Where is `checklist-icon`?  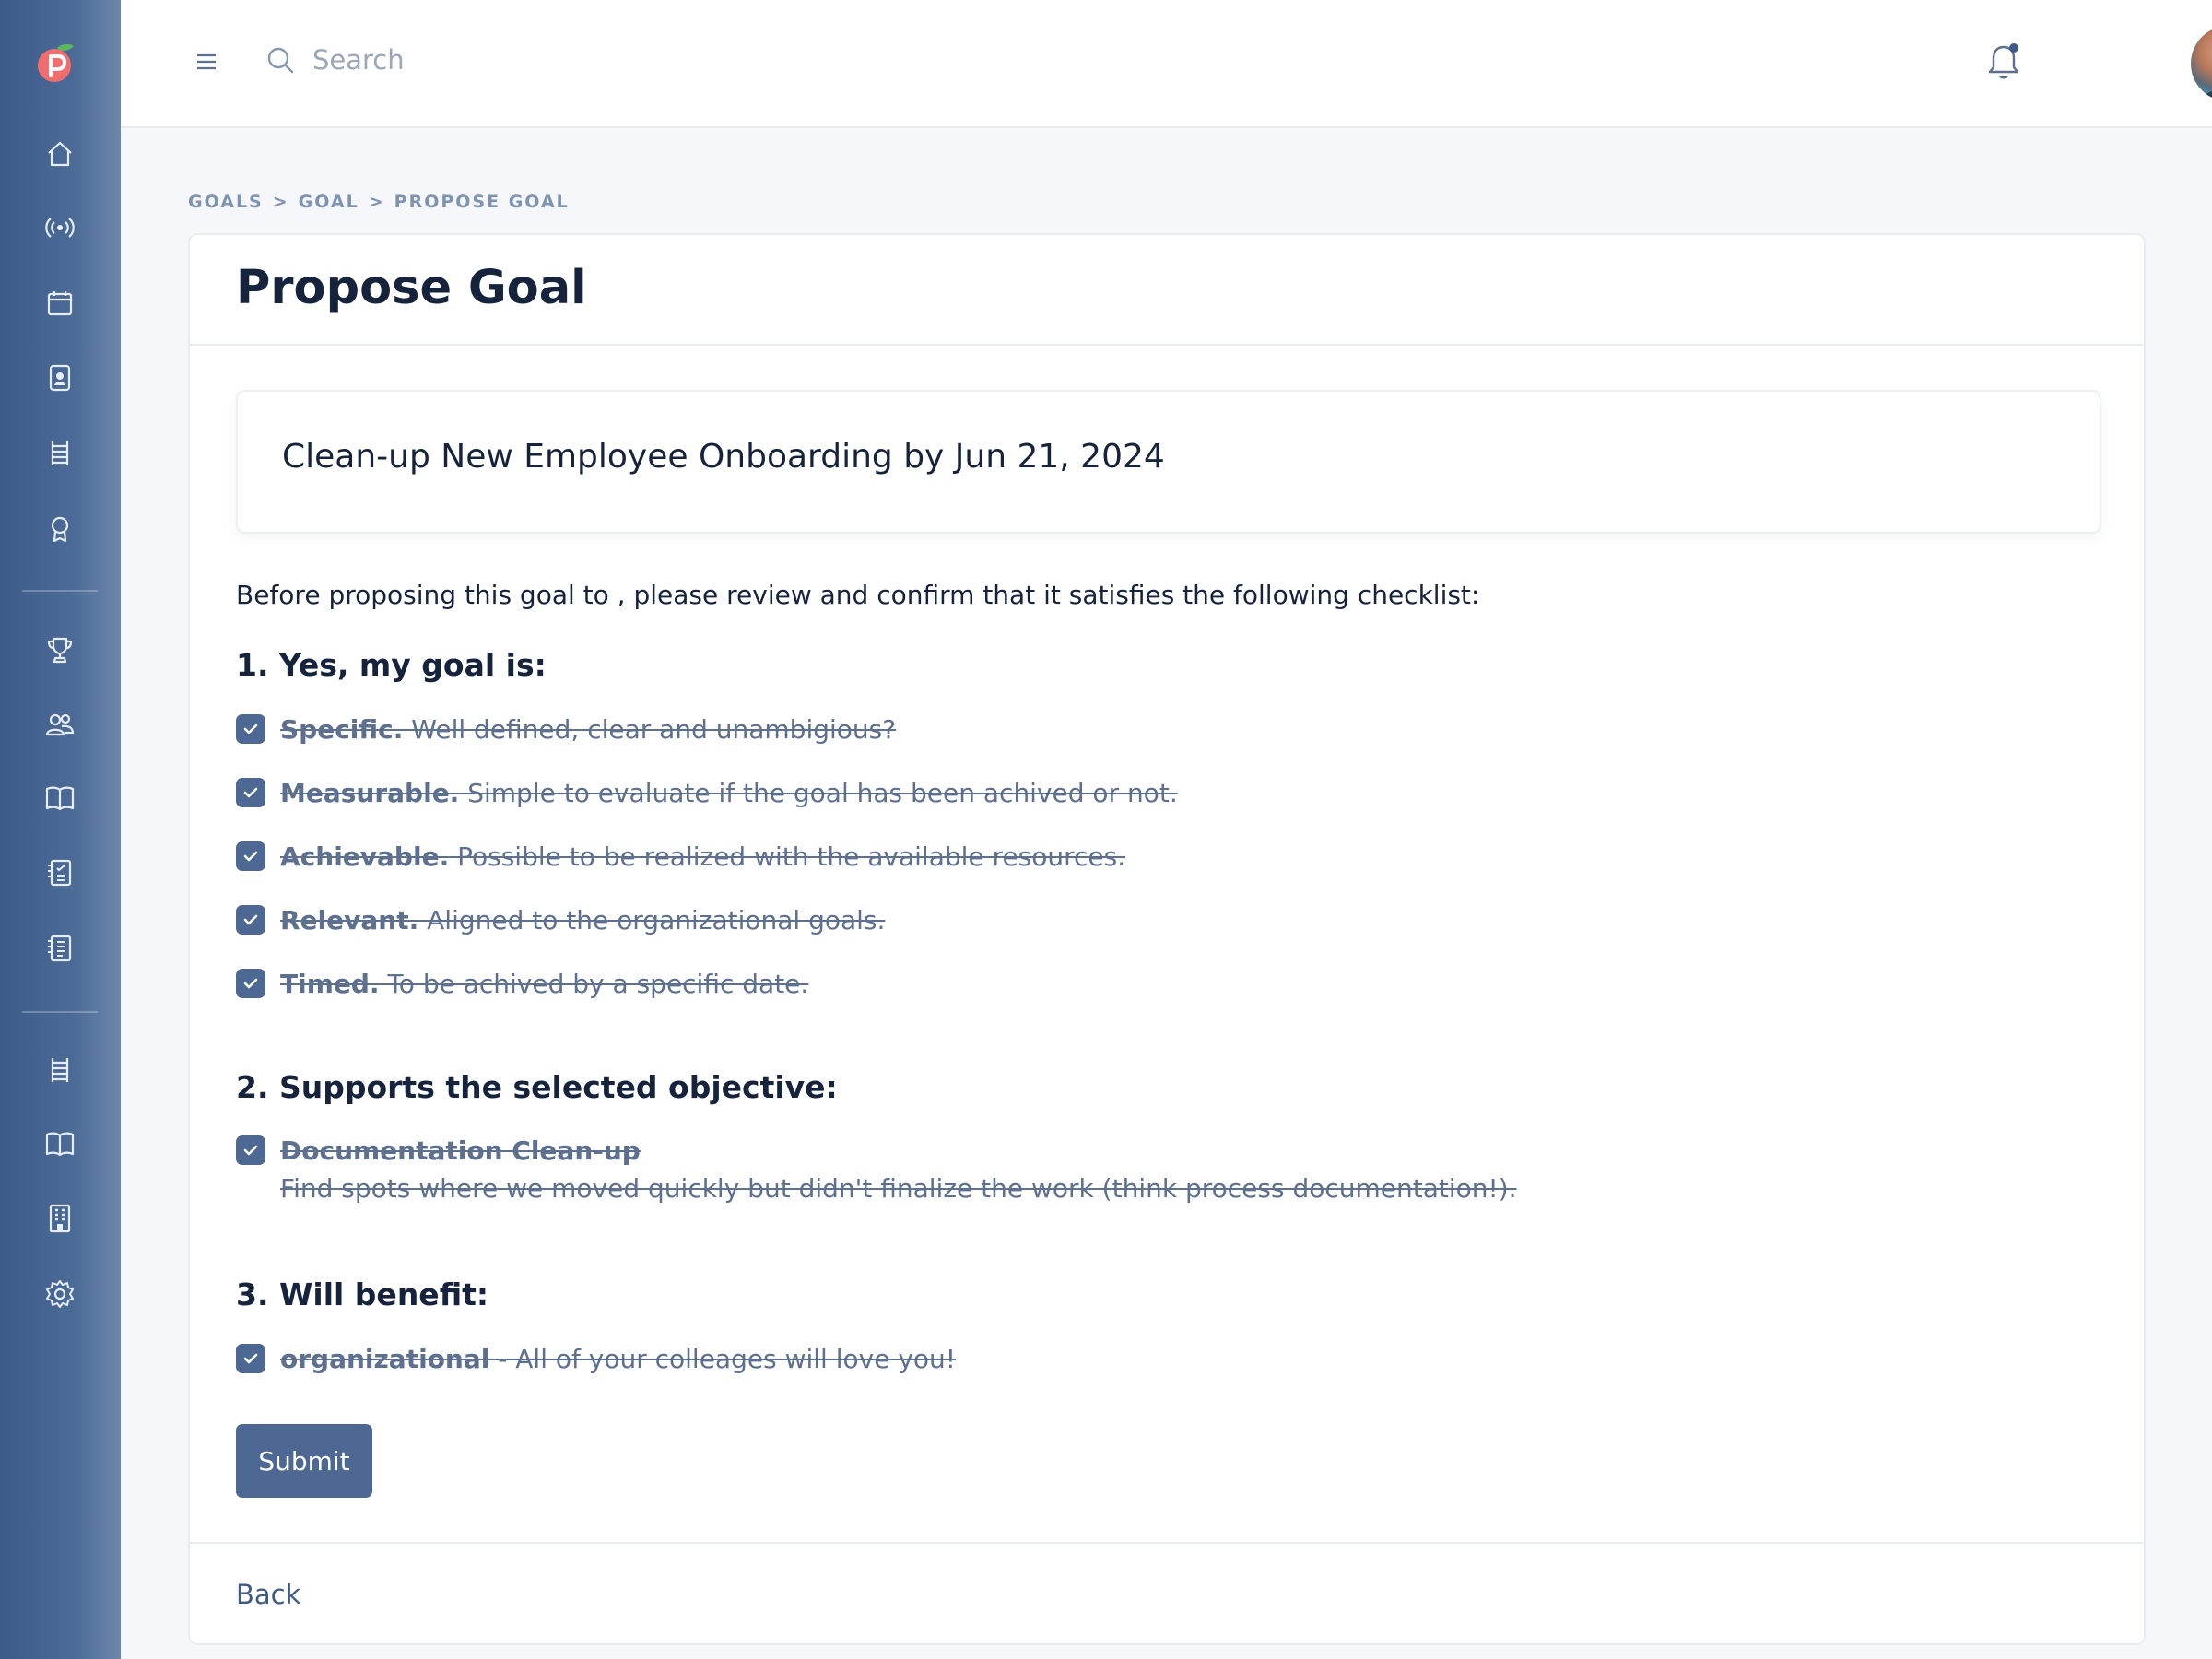
checklist-icon is located at coordinates (59, 872).